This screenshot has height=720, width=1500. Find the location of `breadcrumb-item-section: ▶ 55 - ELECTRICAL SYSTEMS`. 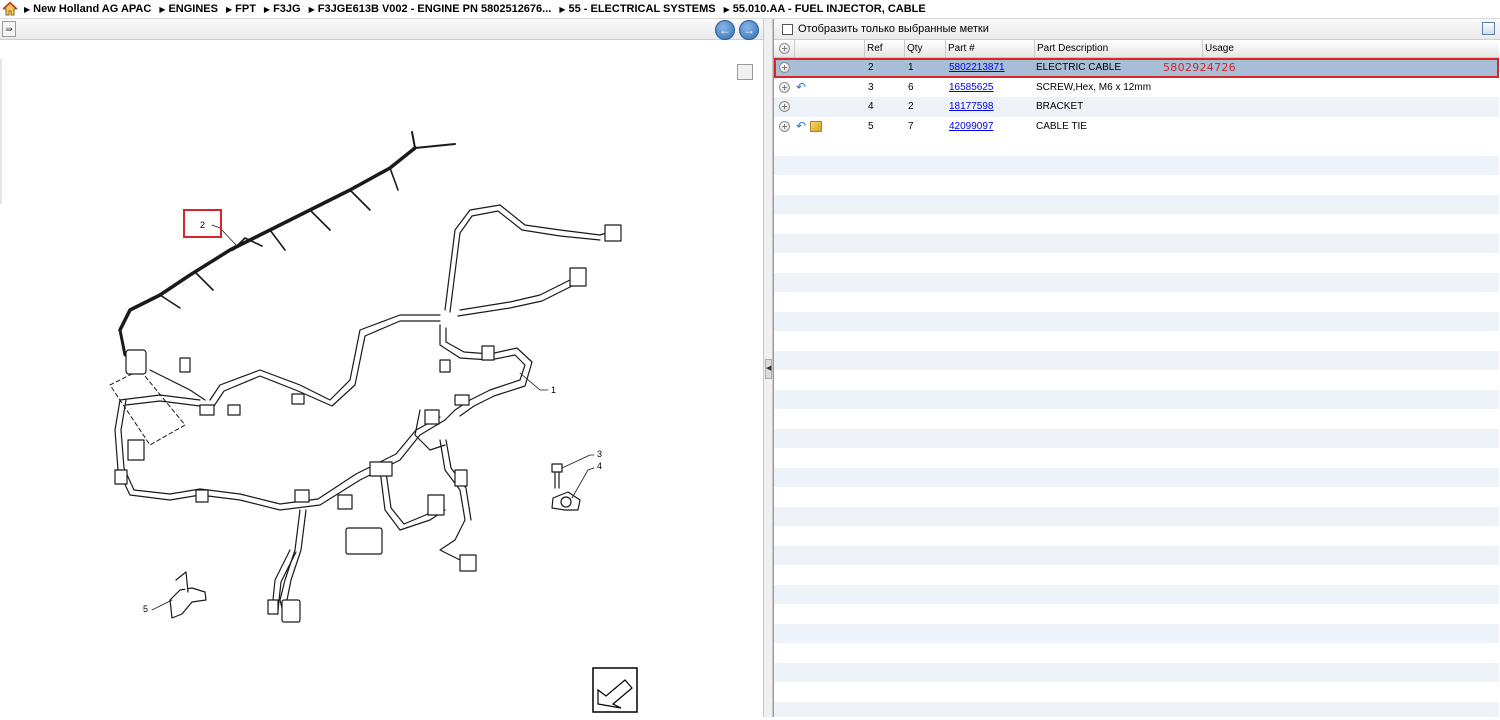

breadcrumb-item-section: ▶ 55 - ELECTRICAL SYSTEMS is located at coordinates (637, 9).